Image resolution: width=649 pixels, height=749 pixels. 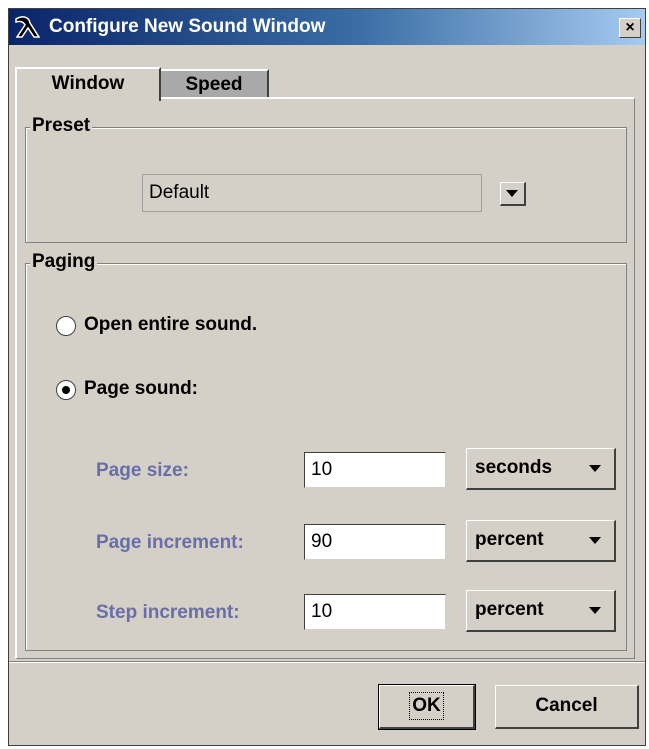 What do you see at coordinates (567, 707) in the screenshot?
I see `cancel-button: Cancel` at bounding box center [567, 707].